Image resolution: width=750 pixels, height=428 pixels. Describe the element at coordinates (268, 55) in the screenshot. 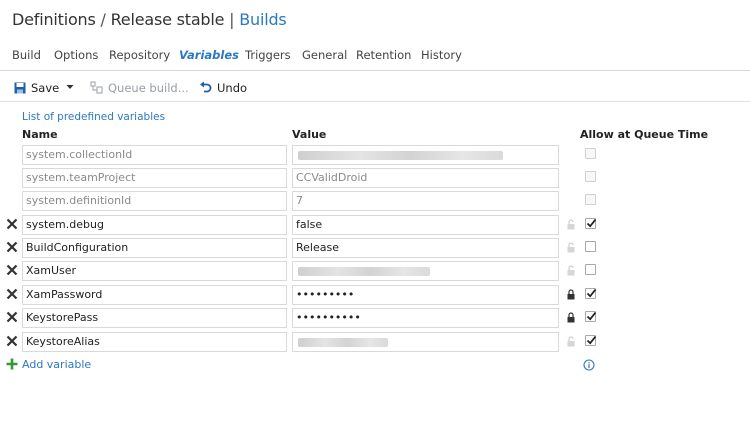

I see `tab-triggers: Triggers` at that location.